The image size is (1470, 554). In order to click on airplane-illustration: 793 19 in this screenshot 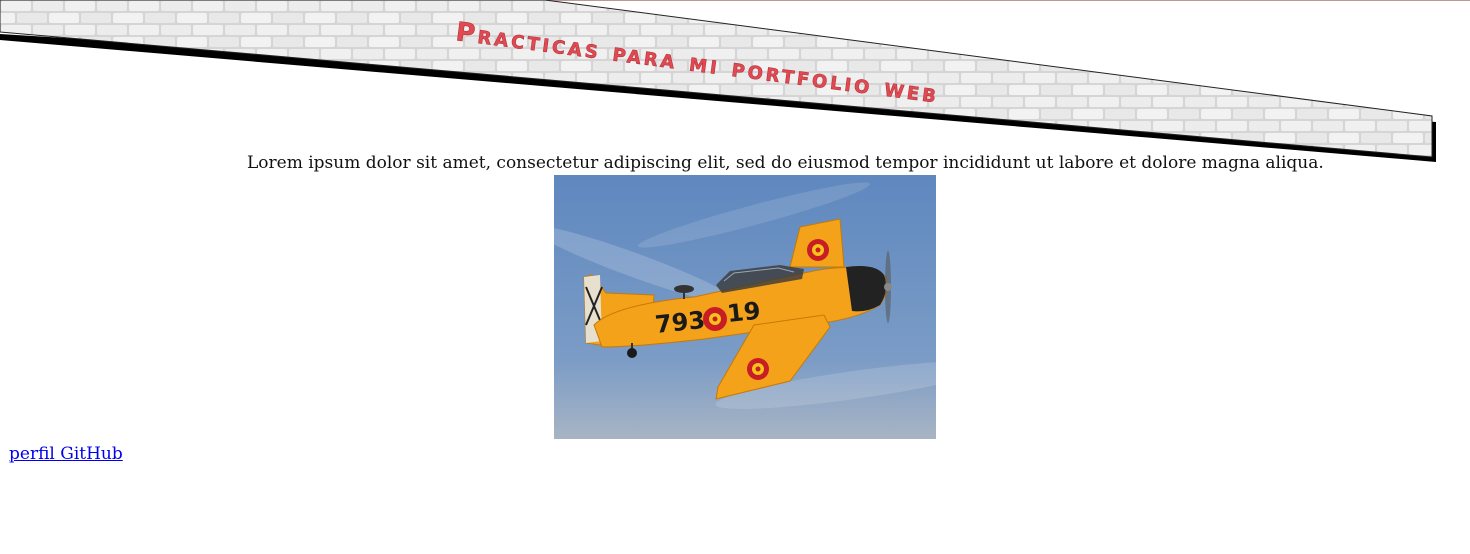, I will do `click(745, 307)`.